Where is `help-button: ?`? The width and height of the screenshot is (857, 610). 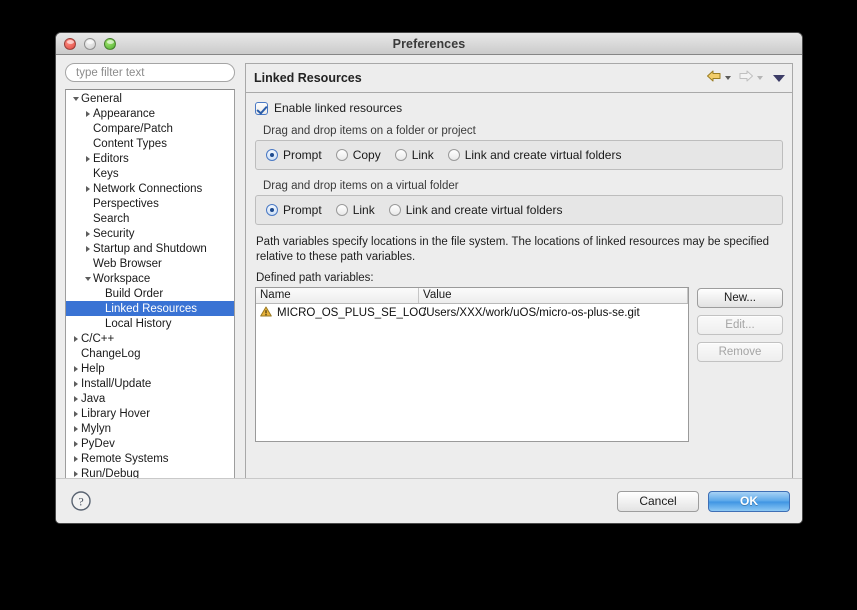
help-button: ? is located at coordinates (81, 501).